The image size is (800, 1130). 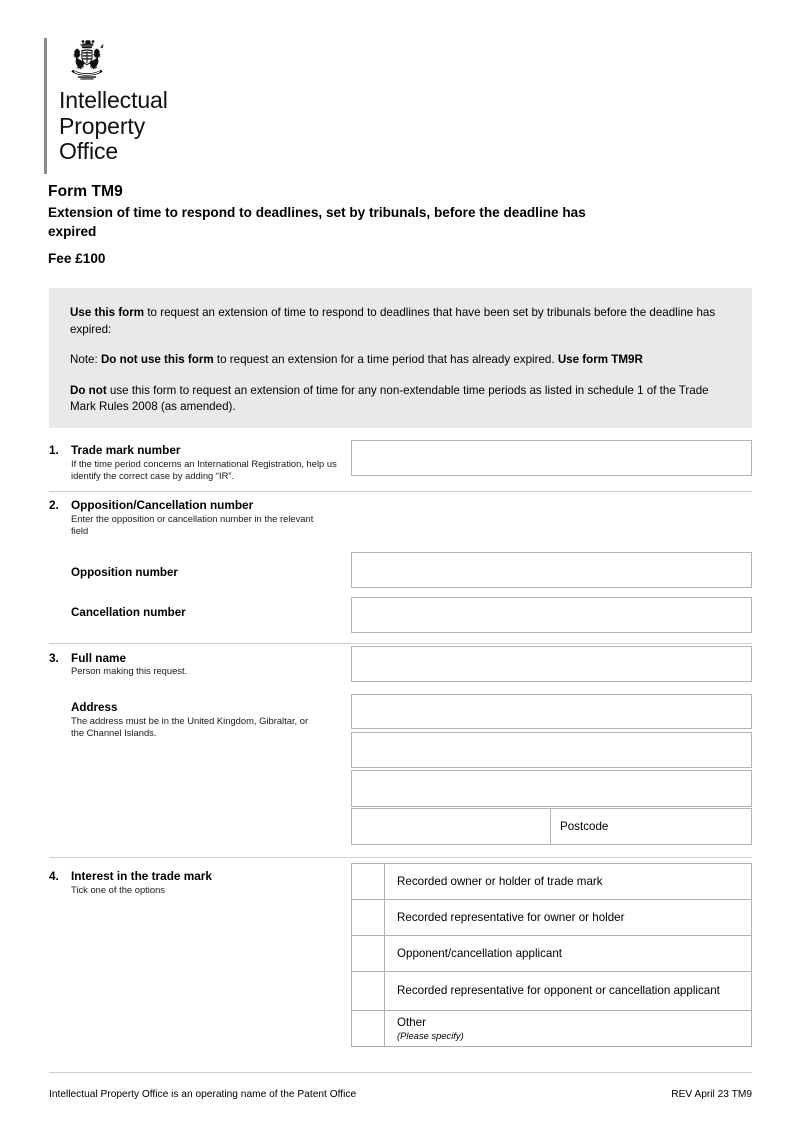 I want to click on address-line-4-input, so click(x=451, y=826).